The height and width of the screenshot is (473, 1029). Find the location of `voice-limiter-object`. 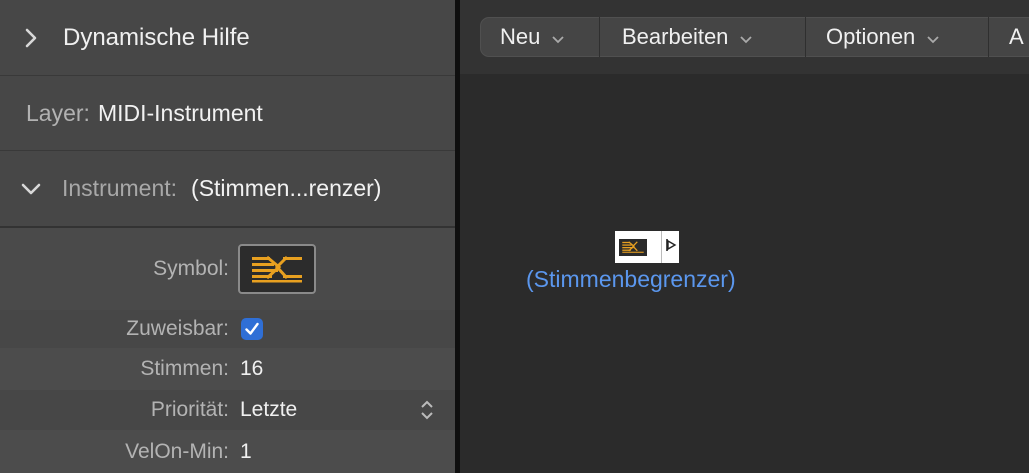

voice-limiter-object is located at coordinates (647, 247).